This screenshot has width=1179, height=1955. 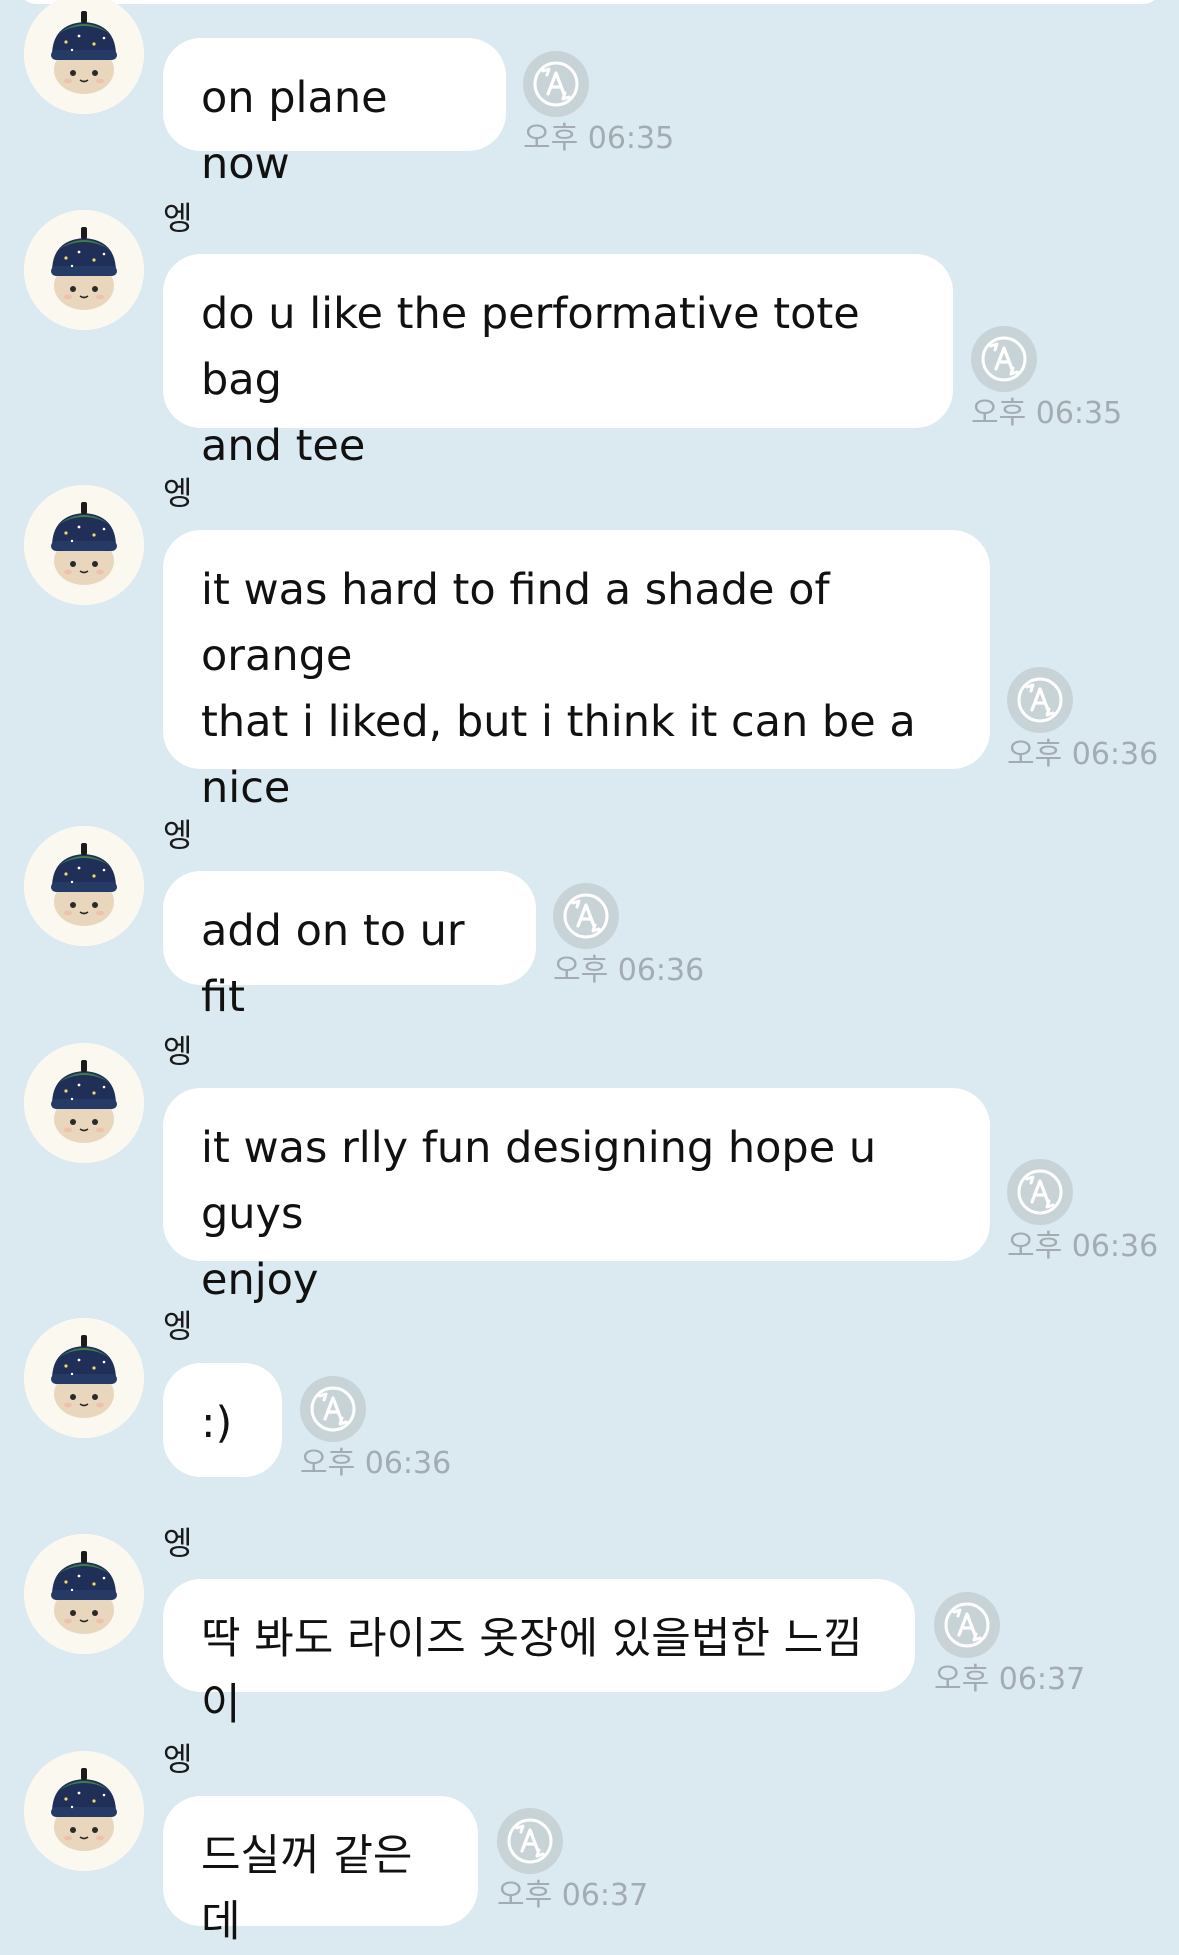 I want to click on message-bubble: add on to ur fit, so click(x=349, y=946).